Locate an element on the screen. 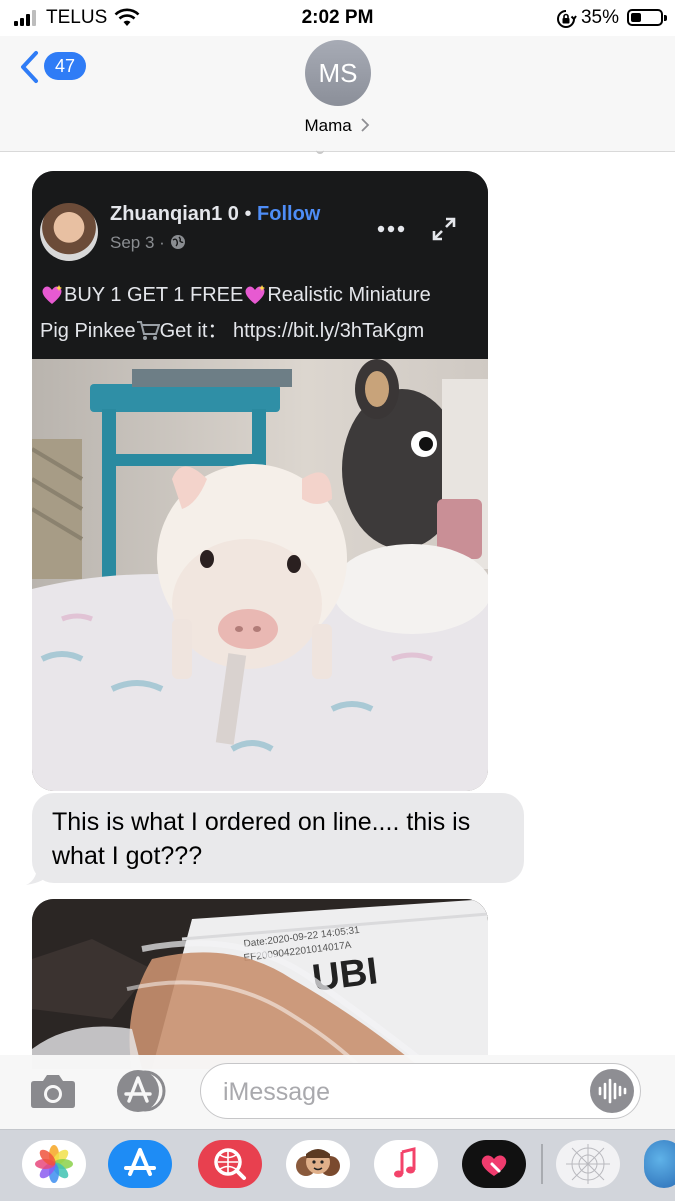 The height and width of the screenshot is (1201, 675). memoji-app-icon is located at coordinates (318, 1164).